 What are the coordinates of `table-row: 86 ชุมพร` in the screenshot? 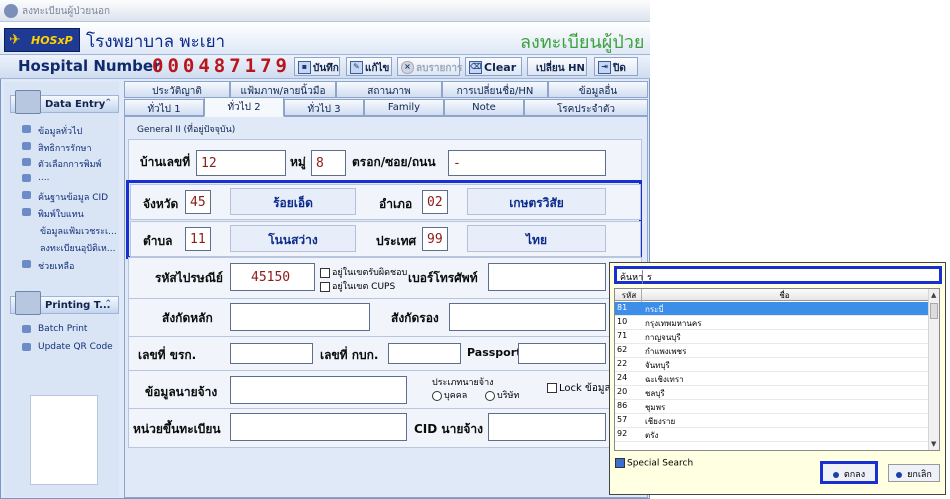 It's located at (771, 407).